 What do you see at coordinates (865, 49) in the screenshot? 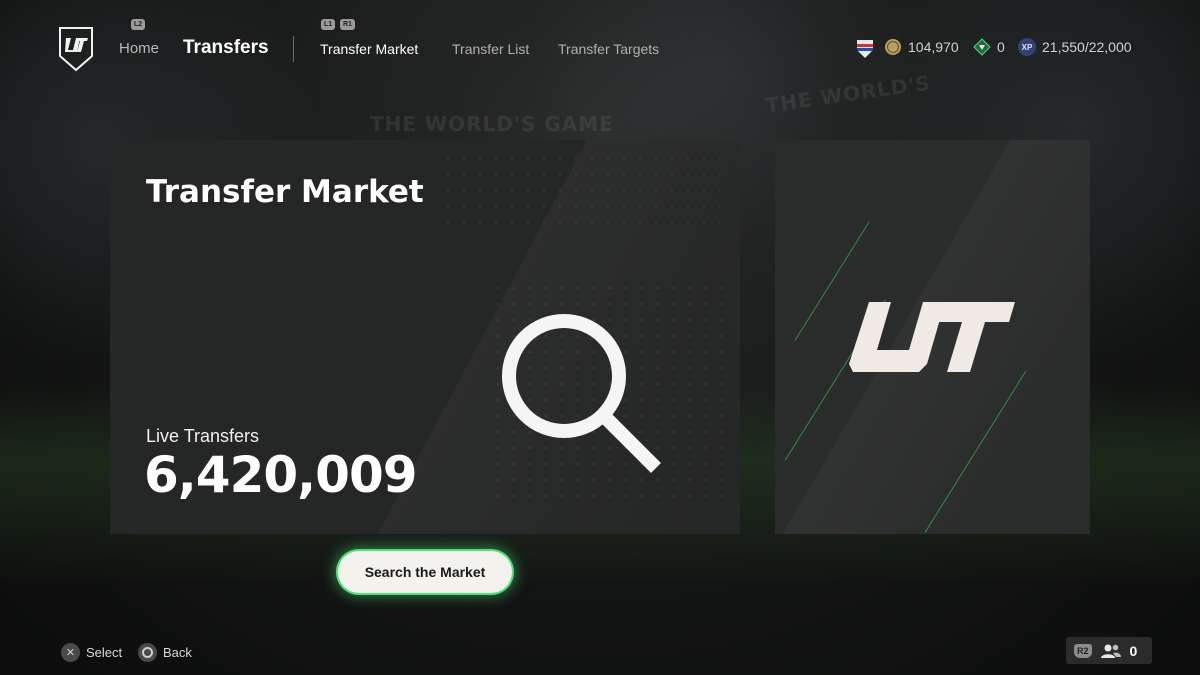
I see `club-crest-icon` at bounding box center [865, 49].